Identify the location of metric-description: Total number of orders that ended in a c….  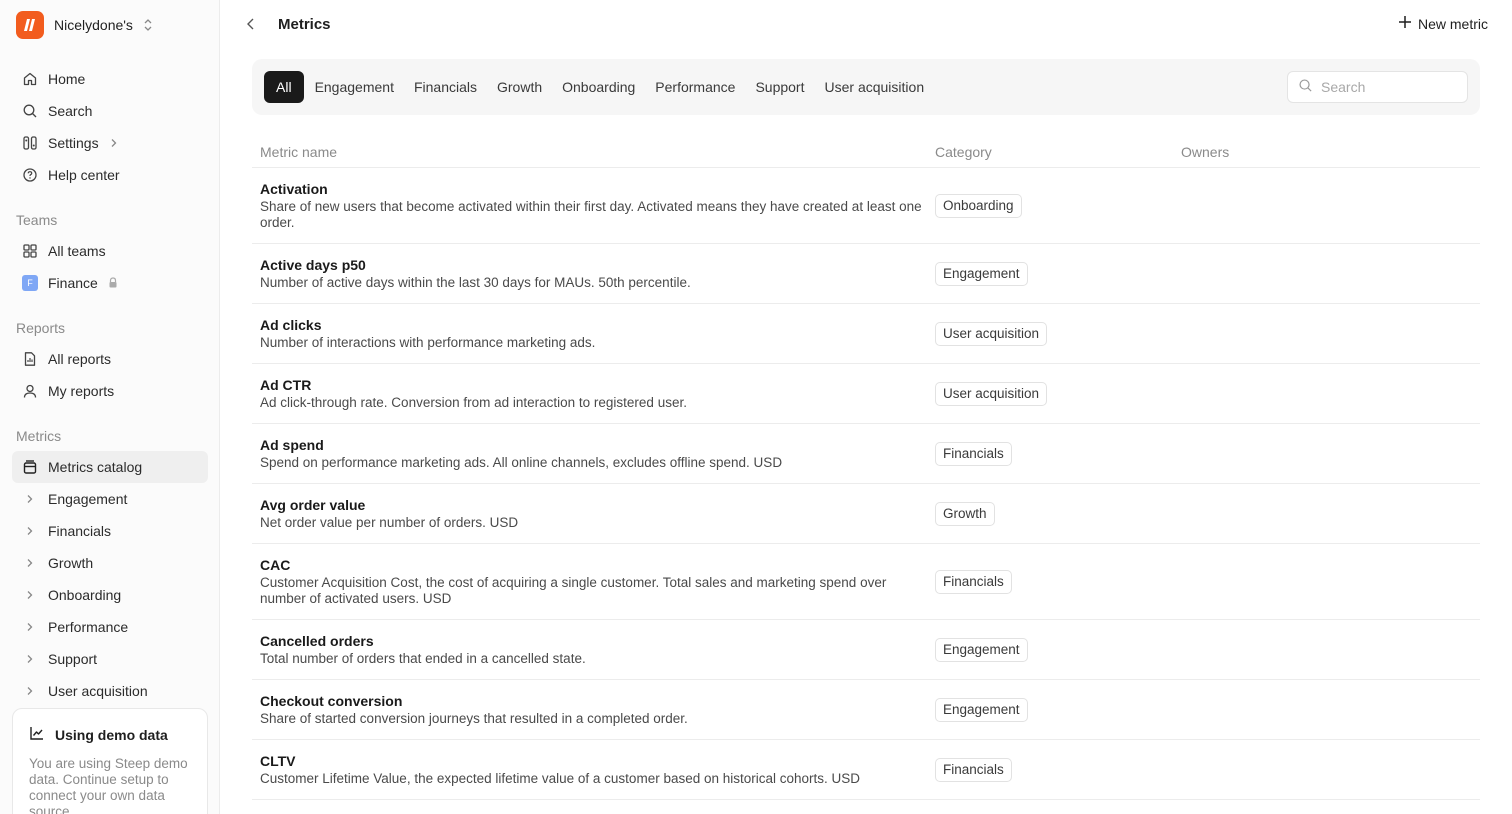
(423, 658).